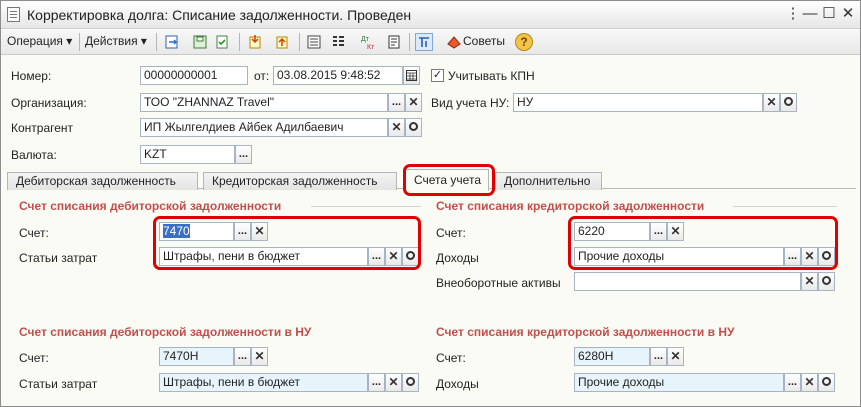 The width and height of the screenshot is (861, 407). What do you see at coordinates (703, 243) in the screenshot?
I see `credit-highlight-frame` at bounding box center [703, 243].